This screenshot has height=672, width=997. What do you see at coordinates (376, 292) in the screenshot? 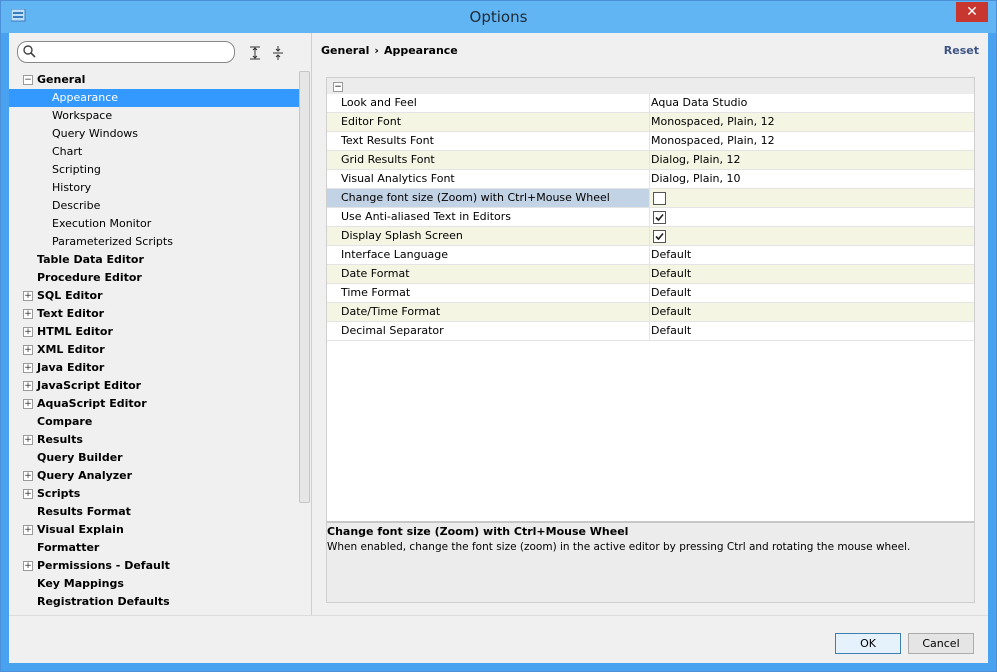
I see `property-name: Time Format` at bounding box center [376, 292].